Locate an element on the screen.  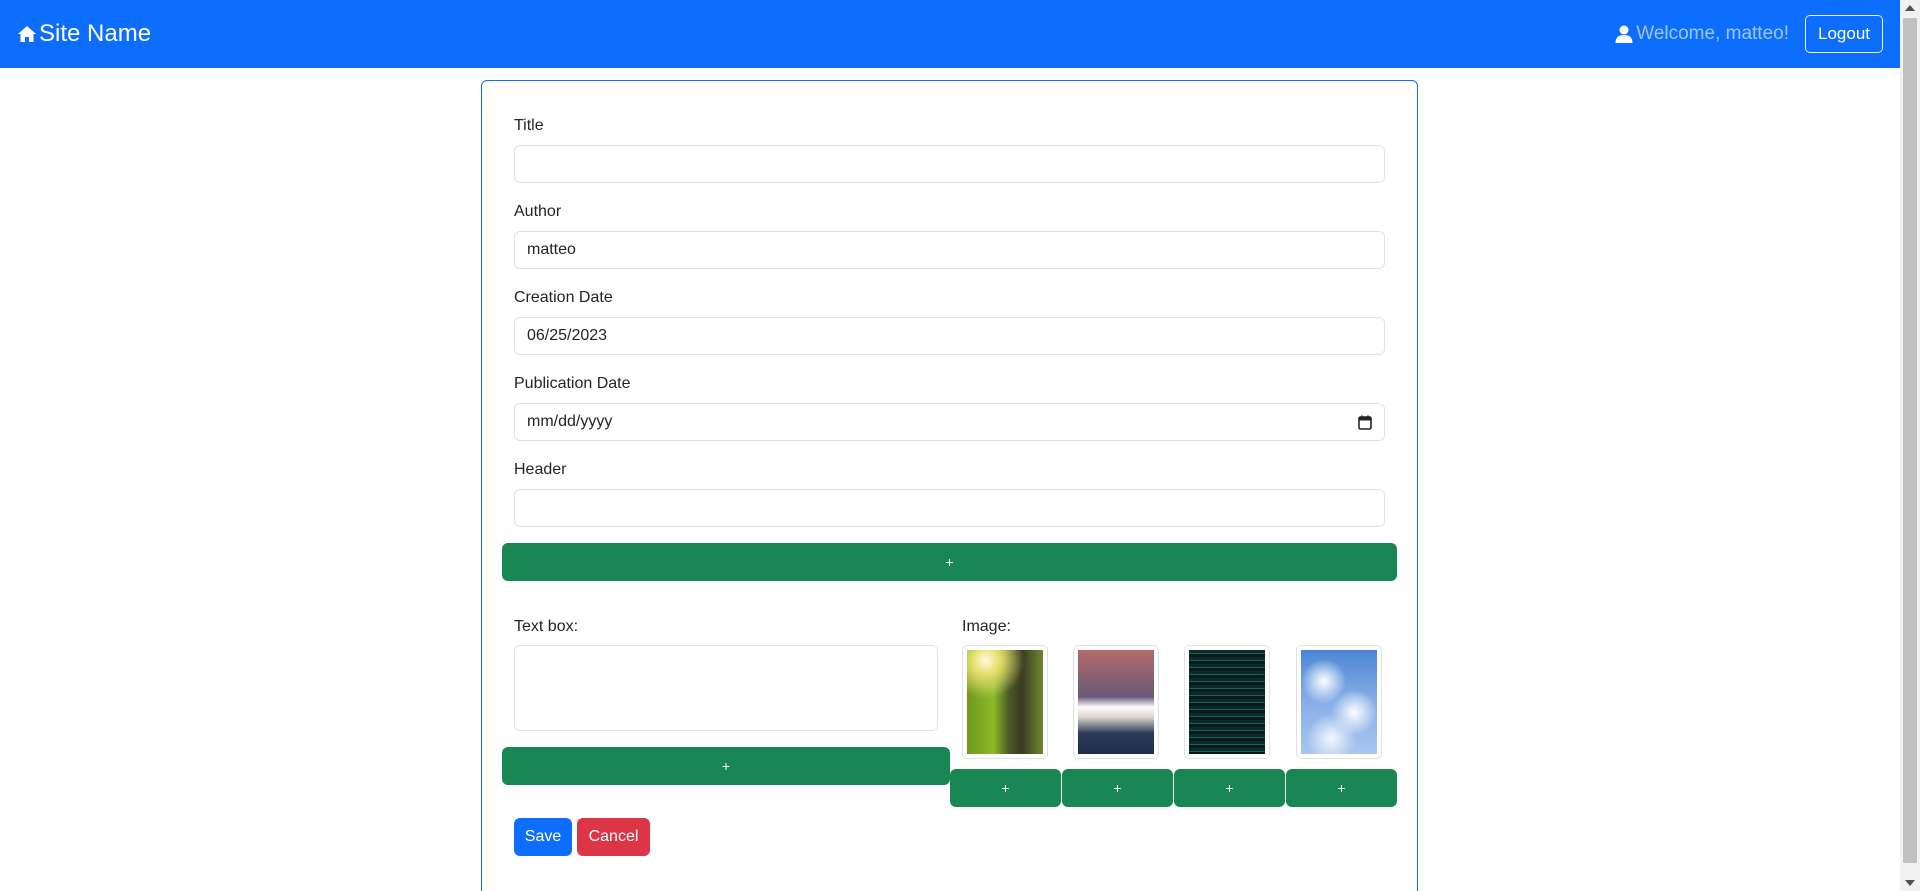
creation-date-input: 06/25/2023 is located at coordinates (949, 336).